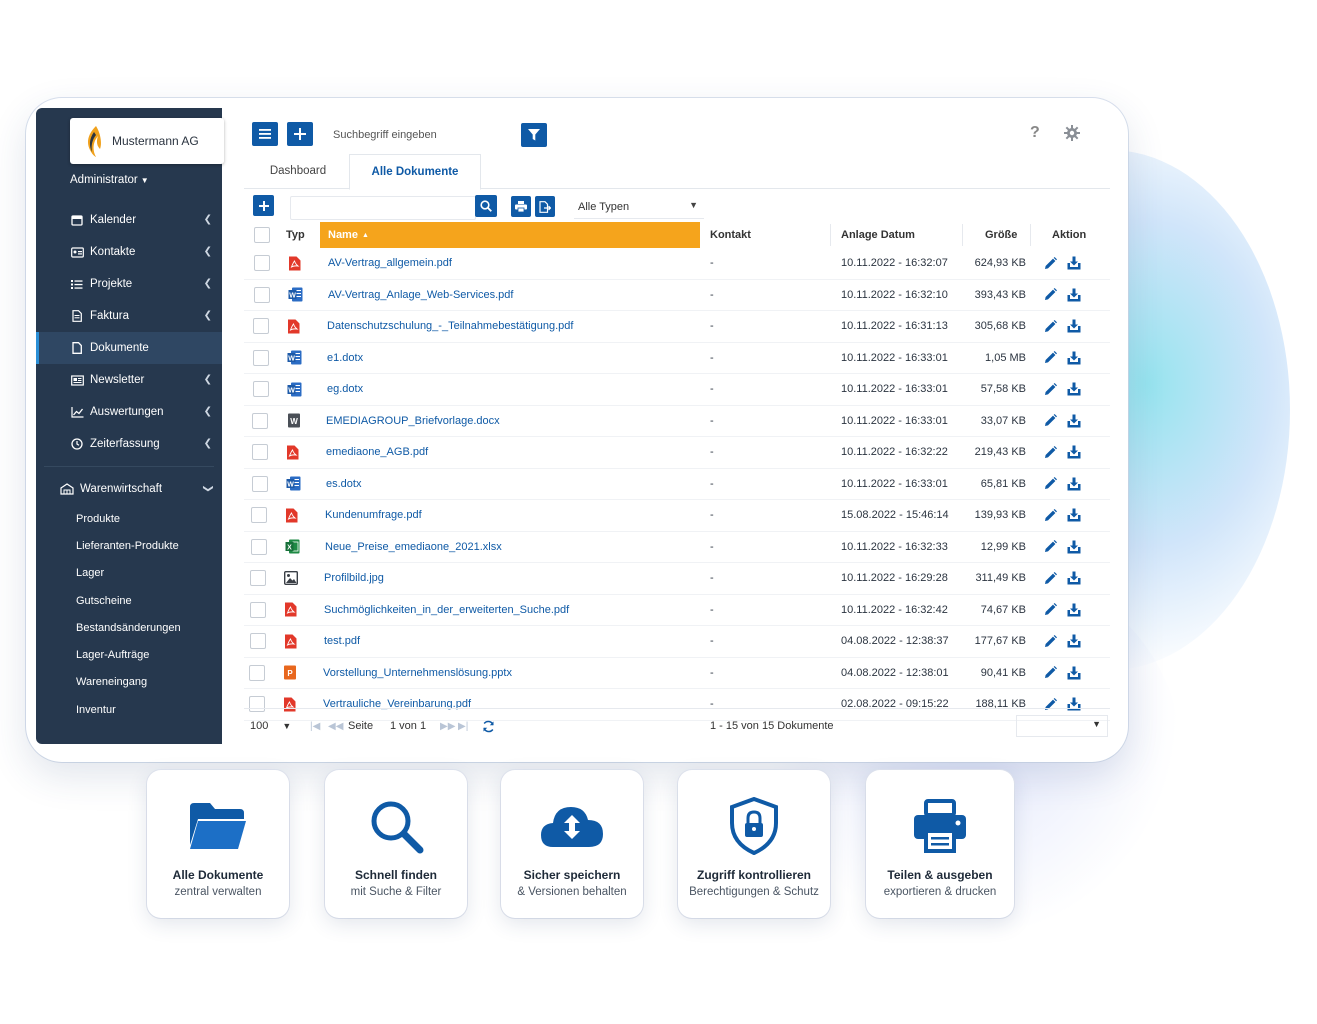 The width and height of the screenshot is (1317, 1024). What do you see at coordinates (408, 726) in the screenshot?
I see `page-value: 1 von 1` at bounding box center [408, 726].